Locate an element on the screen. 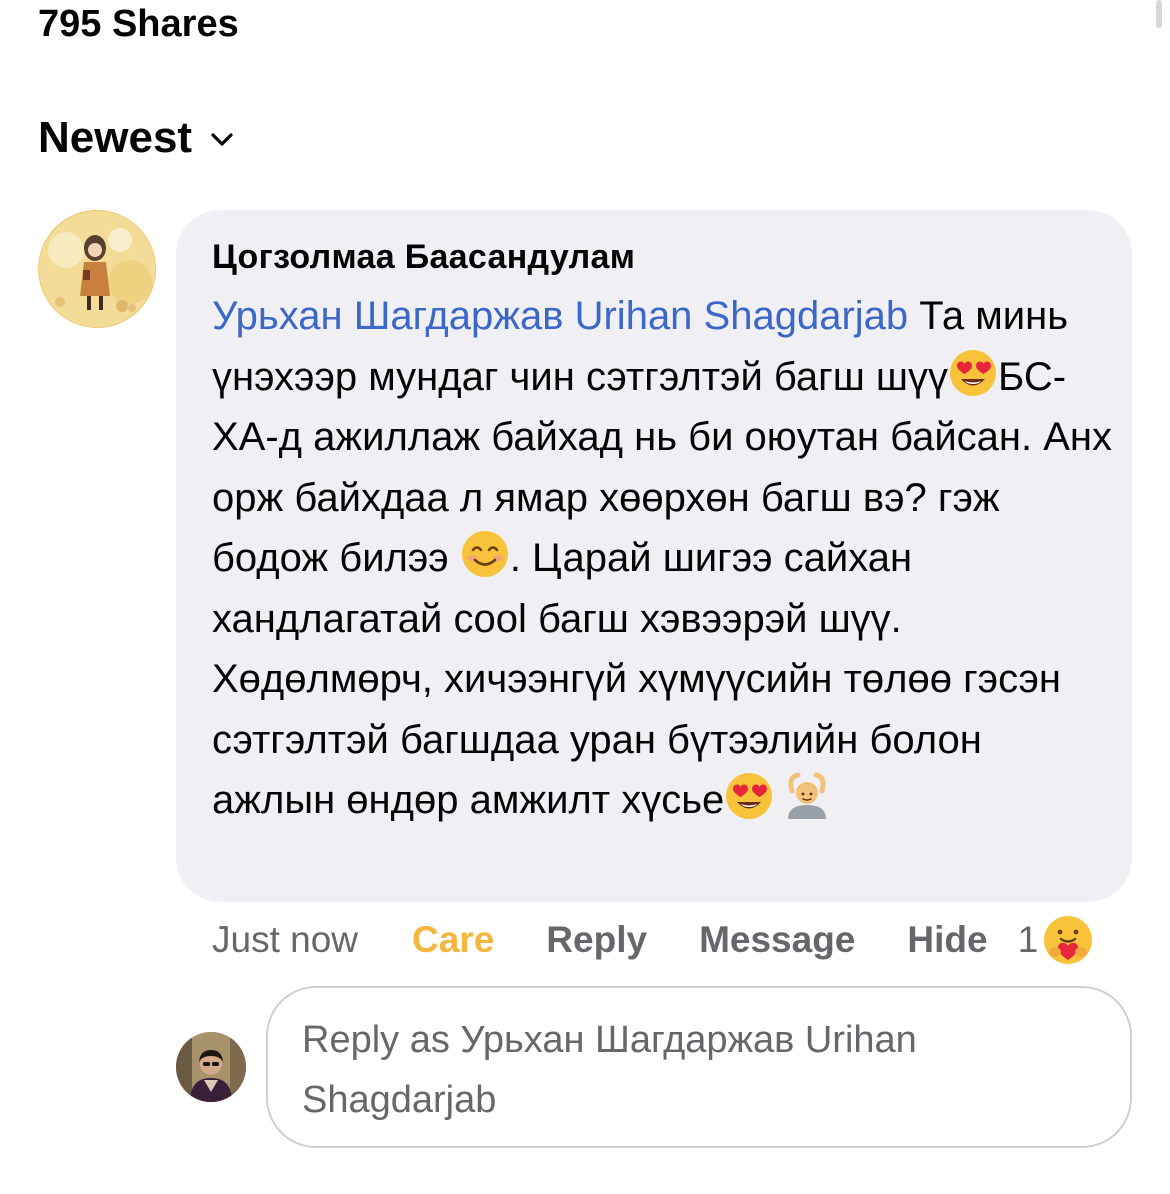  person-gesturing-ok-emoji-icon is located at coordinates (807, 795).